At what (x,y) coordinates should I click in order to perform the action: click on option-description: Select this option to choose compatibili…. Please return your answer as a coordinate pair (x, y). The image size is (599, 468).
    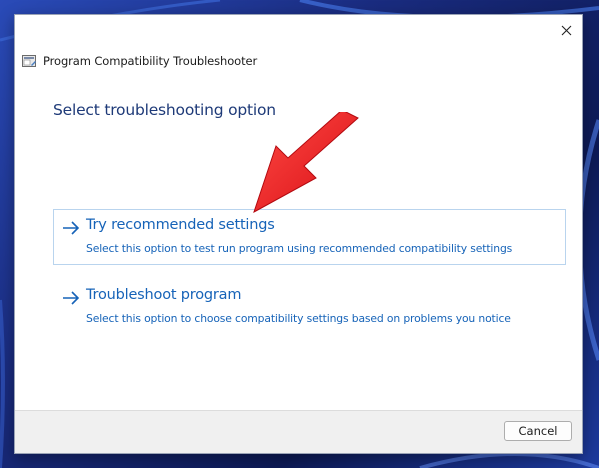
    Looking at the image, I should click on (298, 318).